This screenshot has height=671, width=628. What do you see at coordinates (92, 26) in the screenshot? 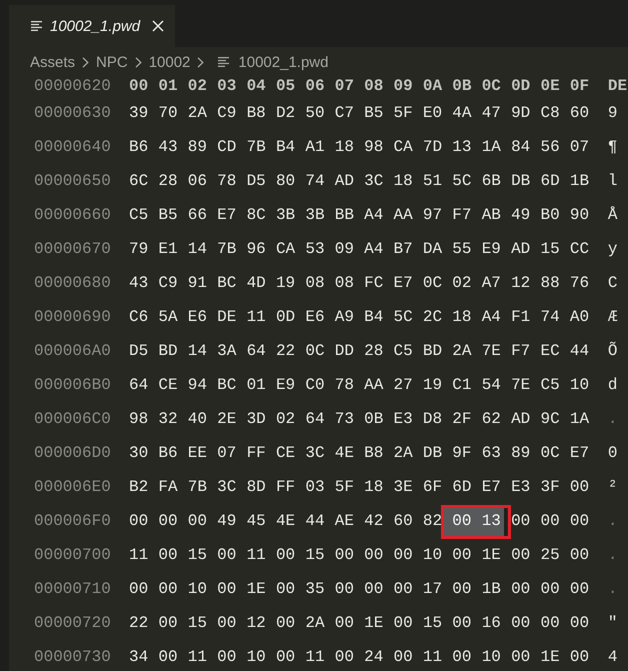
I see `editor-tab: 10002_1.pwd` at bounding box center [92, 26].